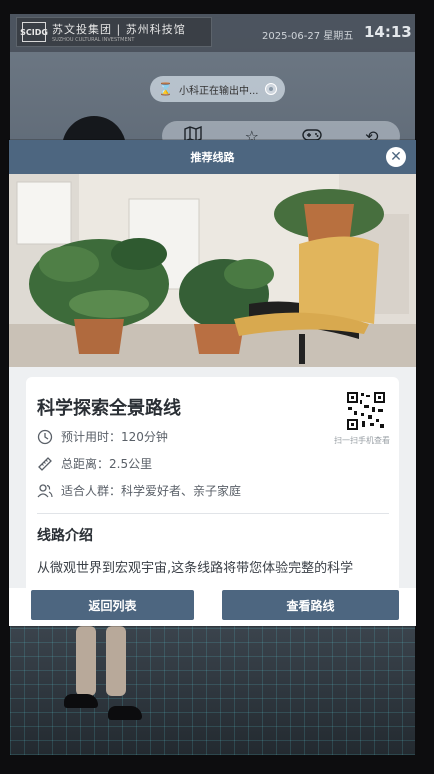  What do you see at coordinates (213, 513) in the screenshot?
I see `divider` at bounding box center [213, 513].